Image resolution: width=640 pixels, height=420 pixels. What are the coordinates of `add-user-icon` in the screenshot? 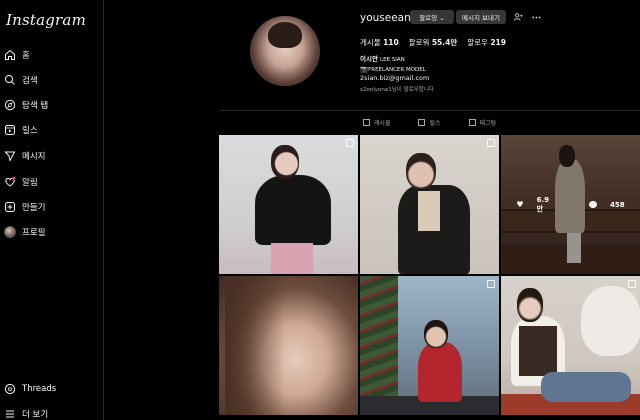 It's located at (518, 17).